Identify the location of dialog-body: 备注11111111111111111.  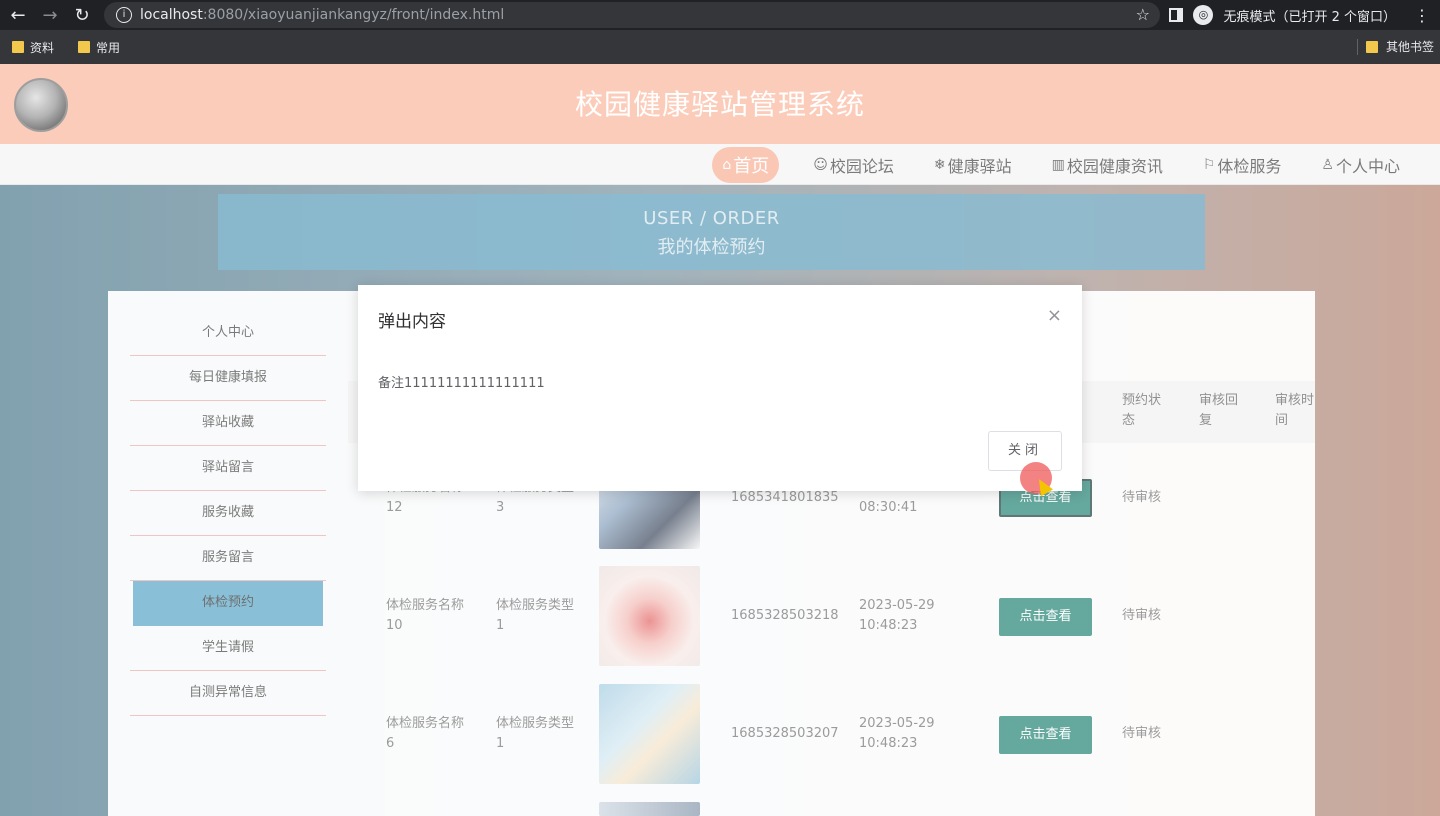
(461, 383).